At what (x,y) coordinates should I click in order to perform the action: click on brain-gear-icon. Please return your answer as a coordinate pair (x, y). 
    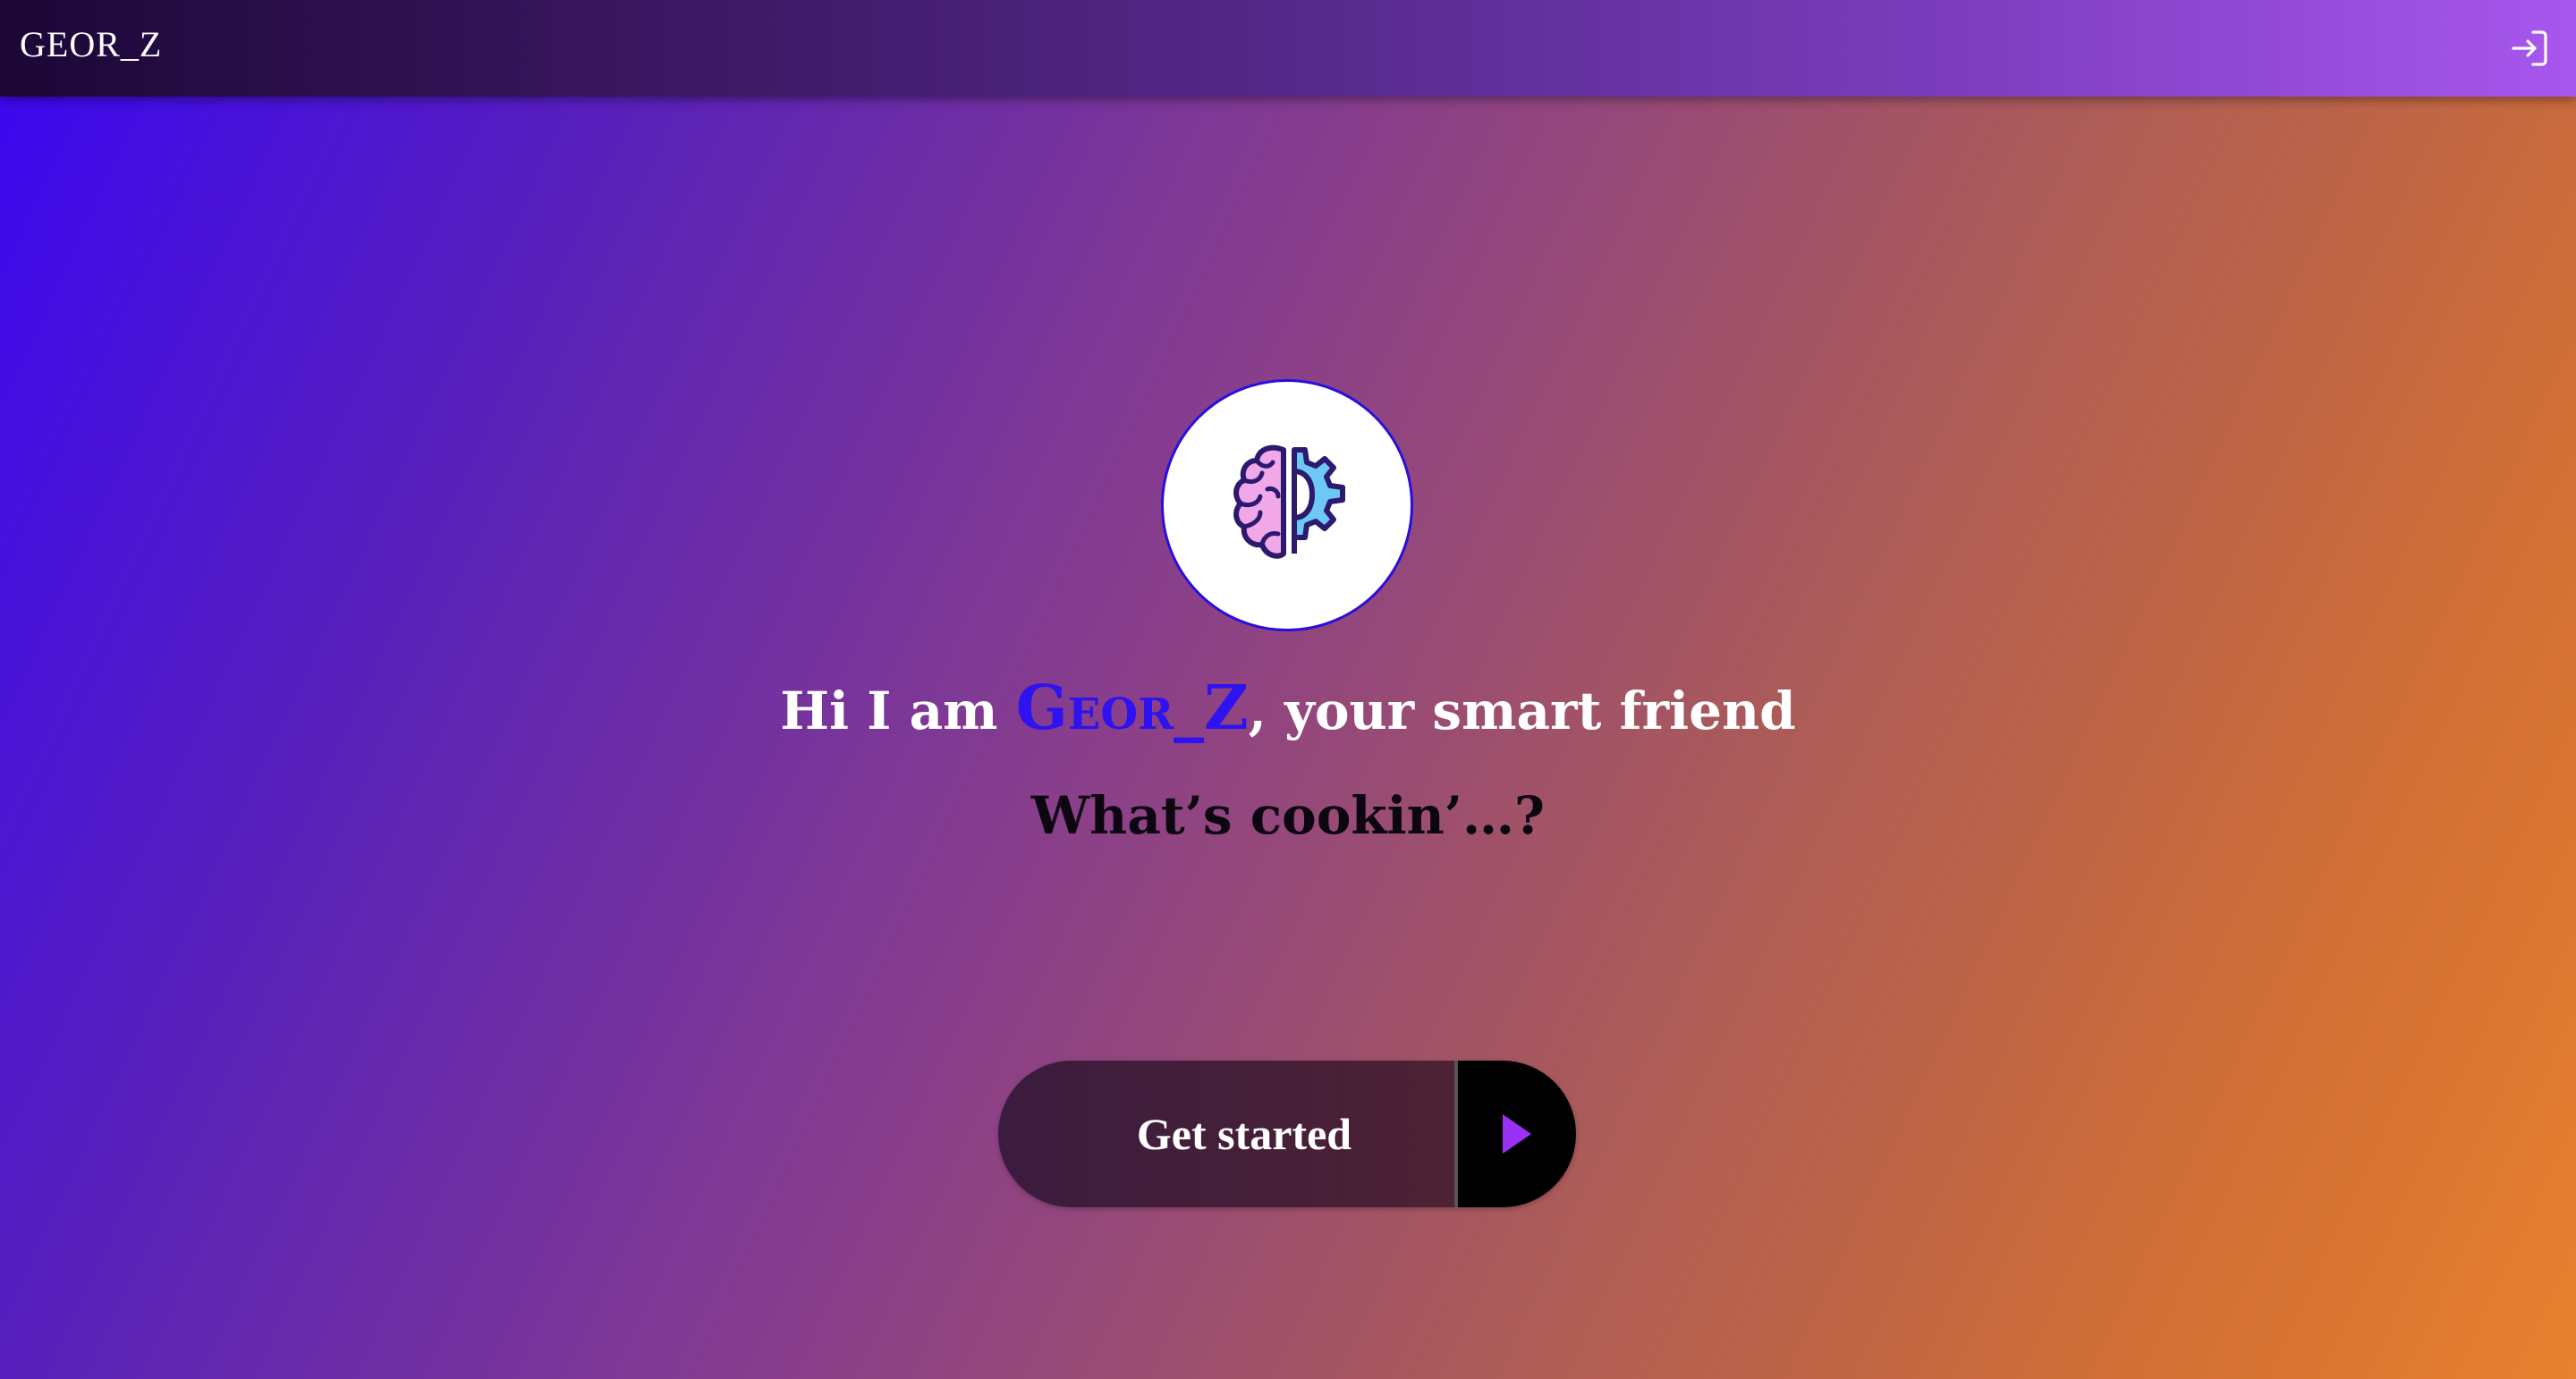
    Looking at the image, I should click on (1289, 501).